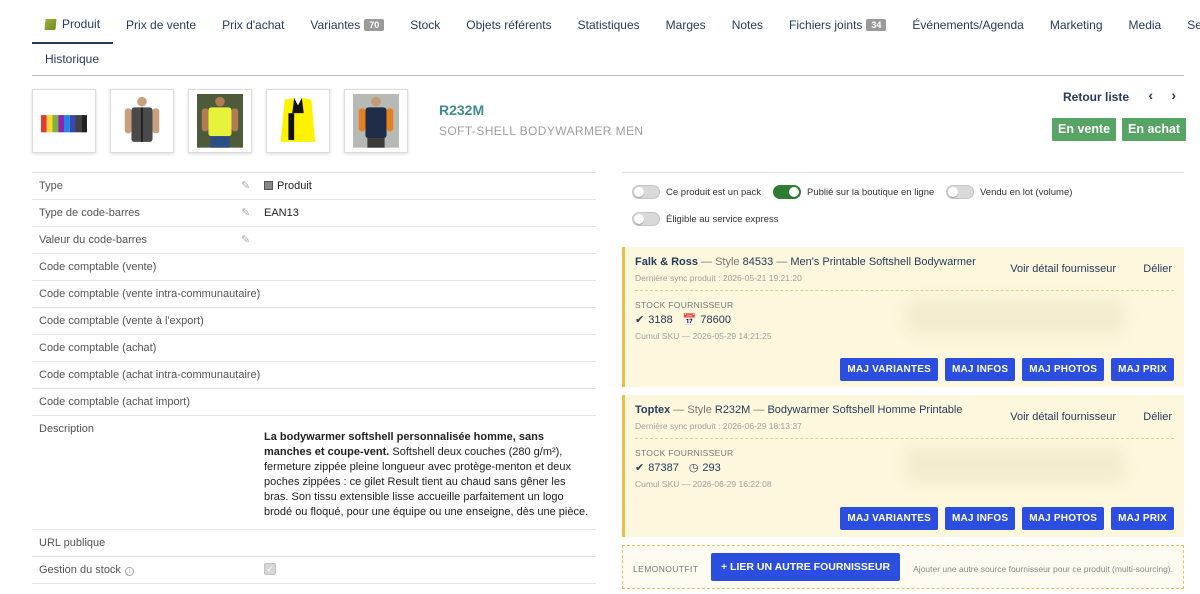 This screenshot has height=594, width=1200. Describe the element at coordinates (270, 569) in the screenshot. I see `gestion-stock-checkbox: ✓` at that location.